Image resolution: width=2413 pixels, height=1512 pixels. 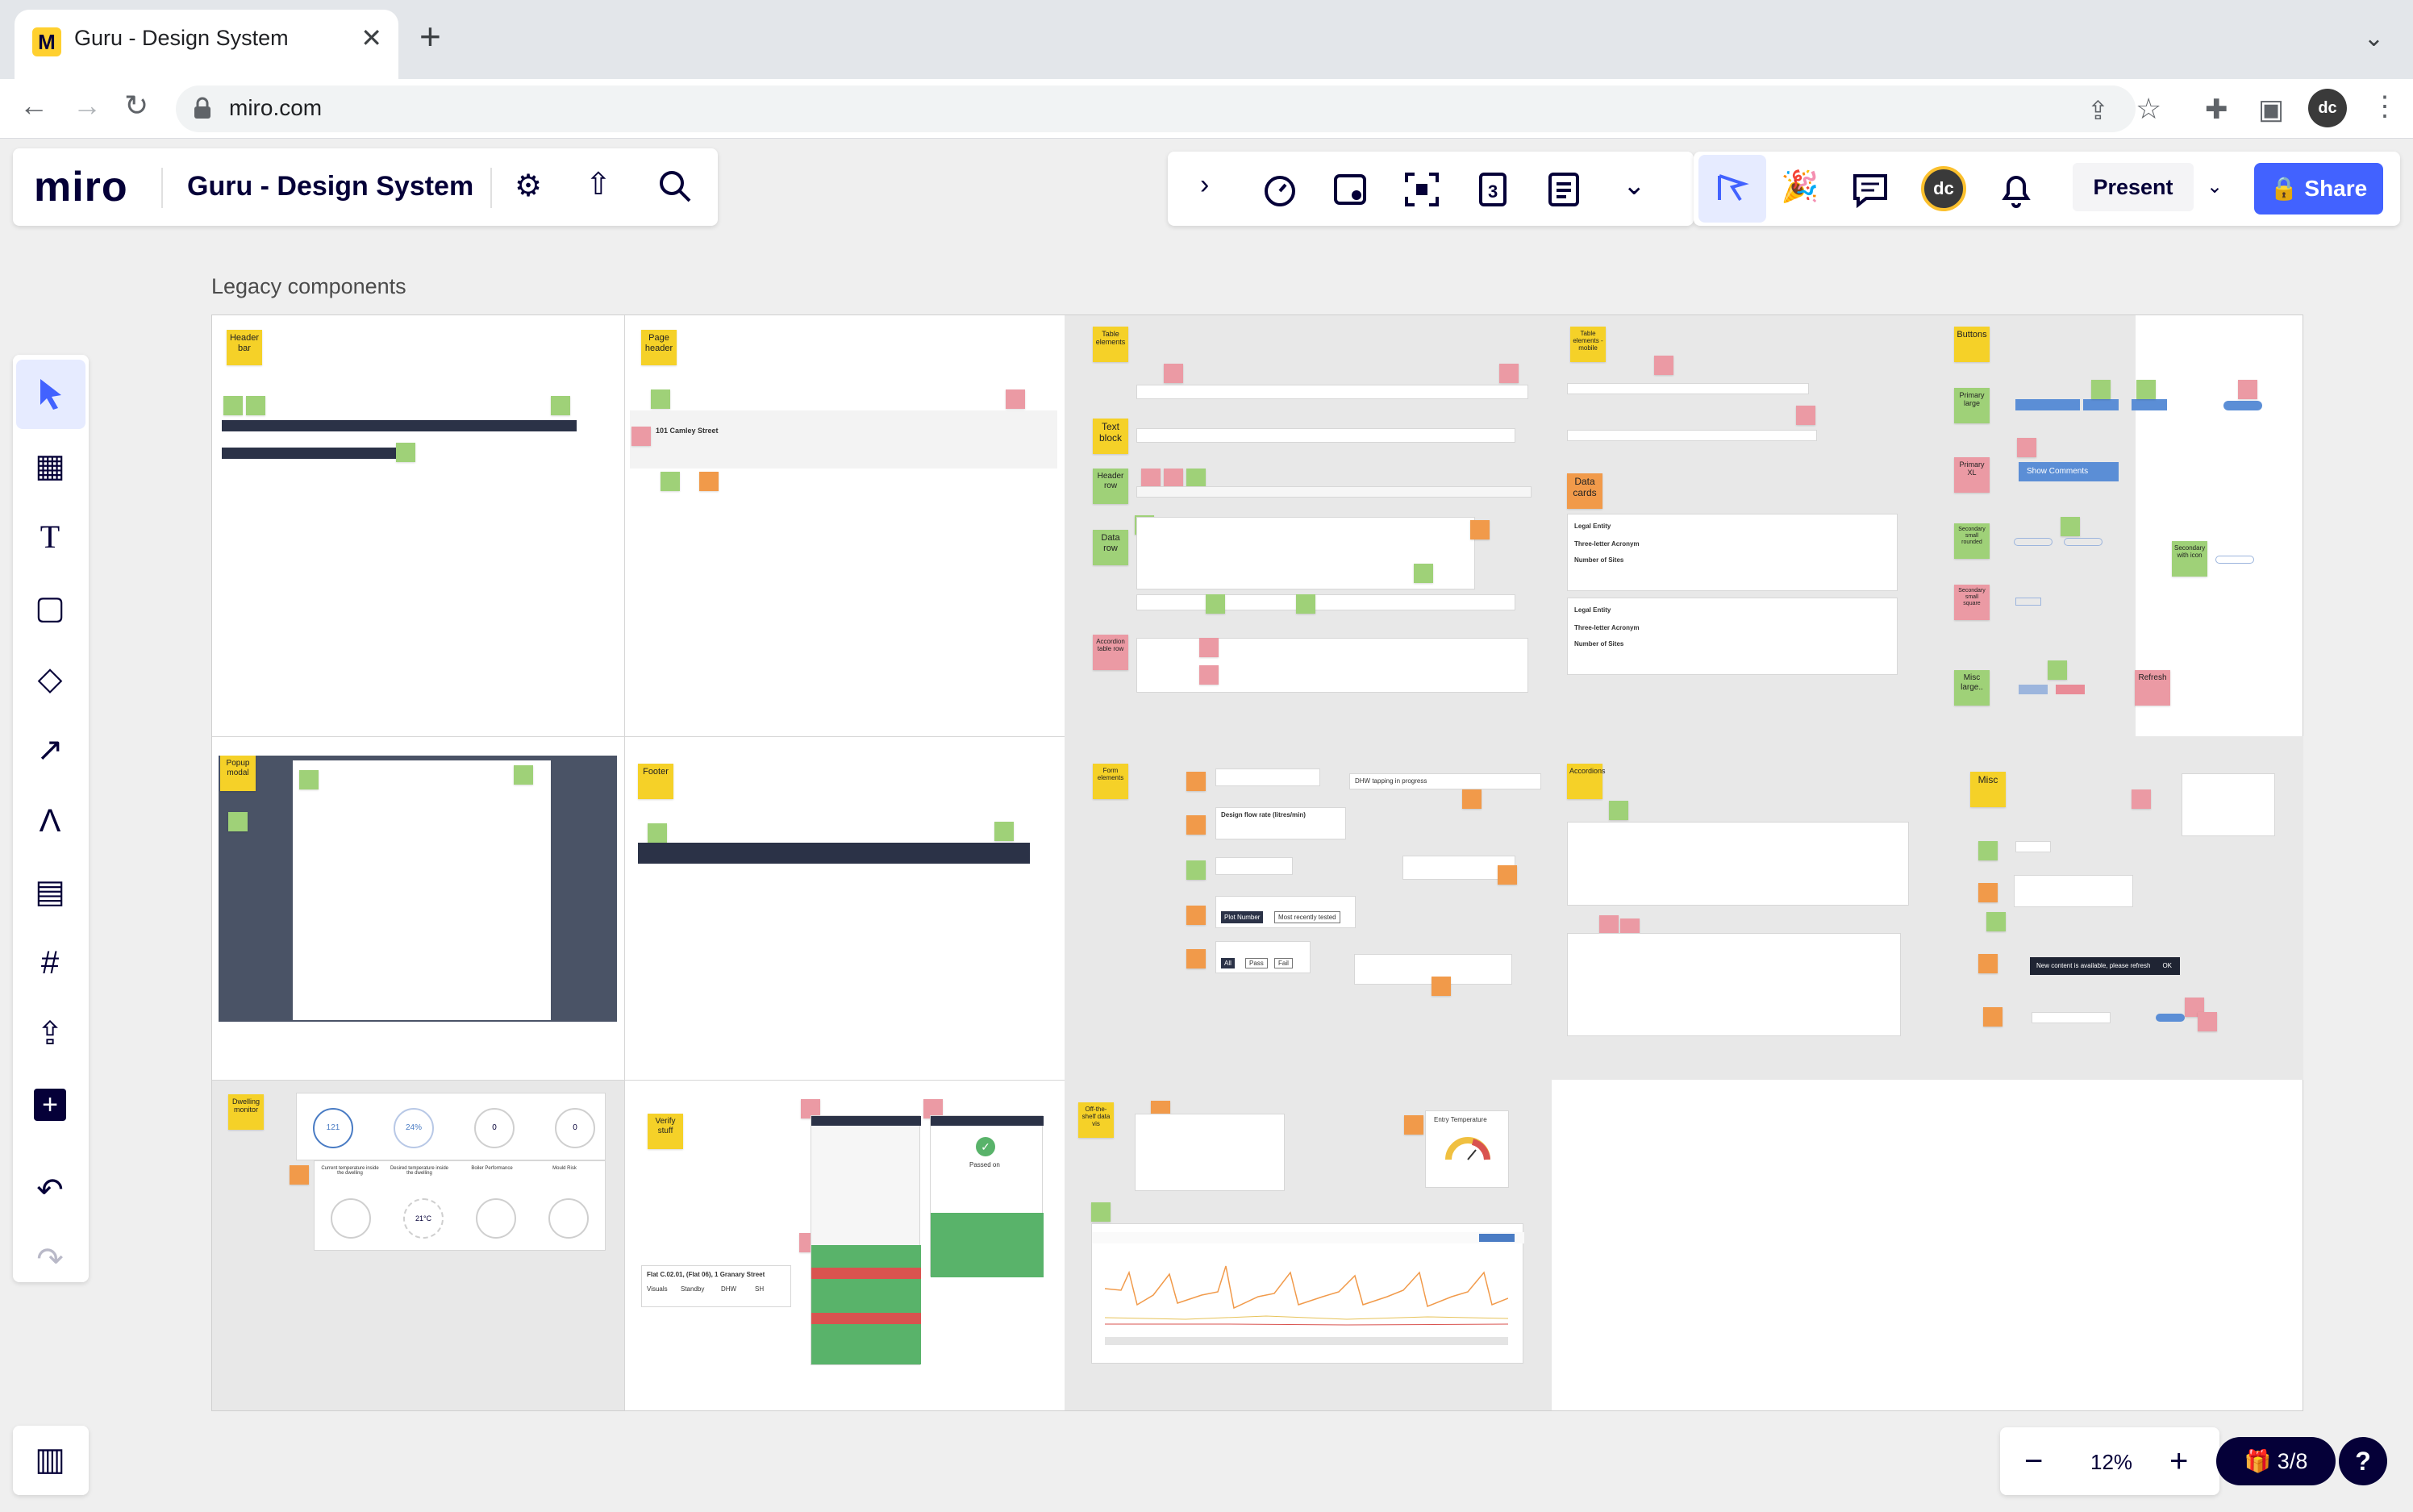 What do you see at coordinates (238, 773) in the screenshot?
I see `sticky-popup-modal: Popup modal` at bounding box center [238, 773].